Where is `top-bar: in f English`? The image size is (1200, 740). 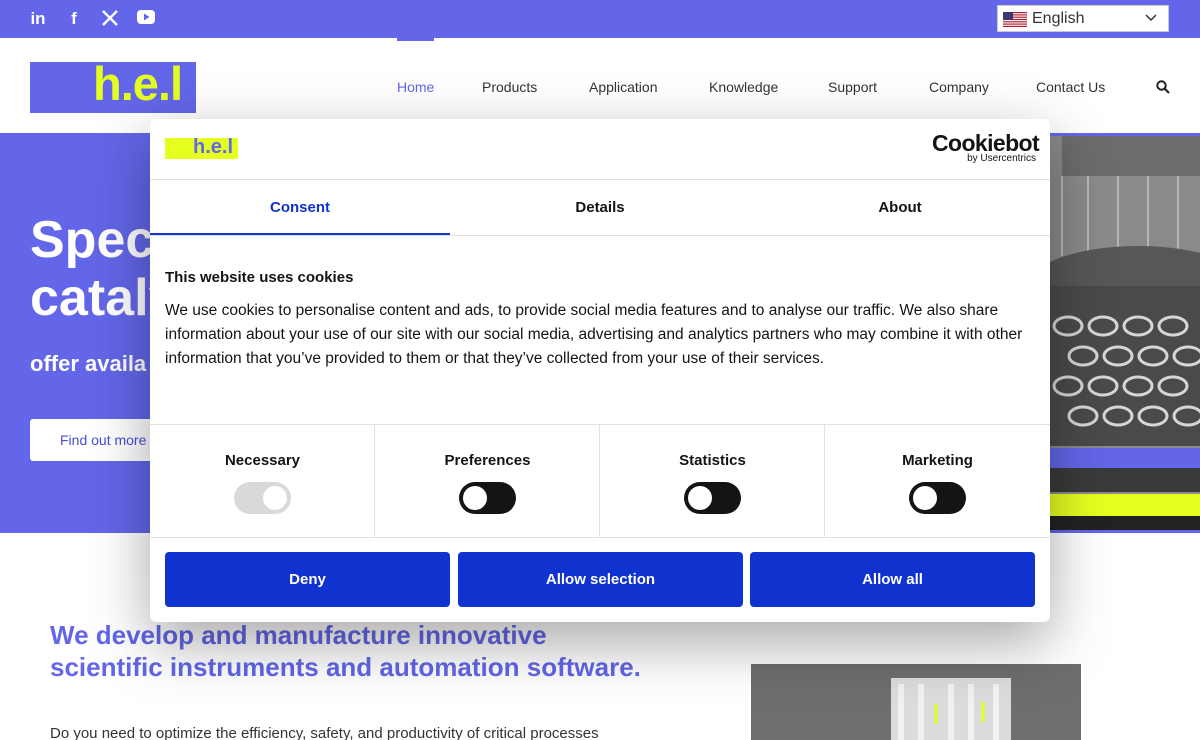
top-bar: in f English is located at coordinates (600, 19).